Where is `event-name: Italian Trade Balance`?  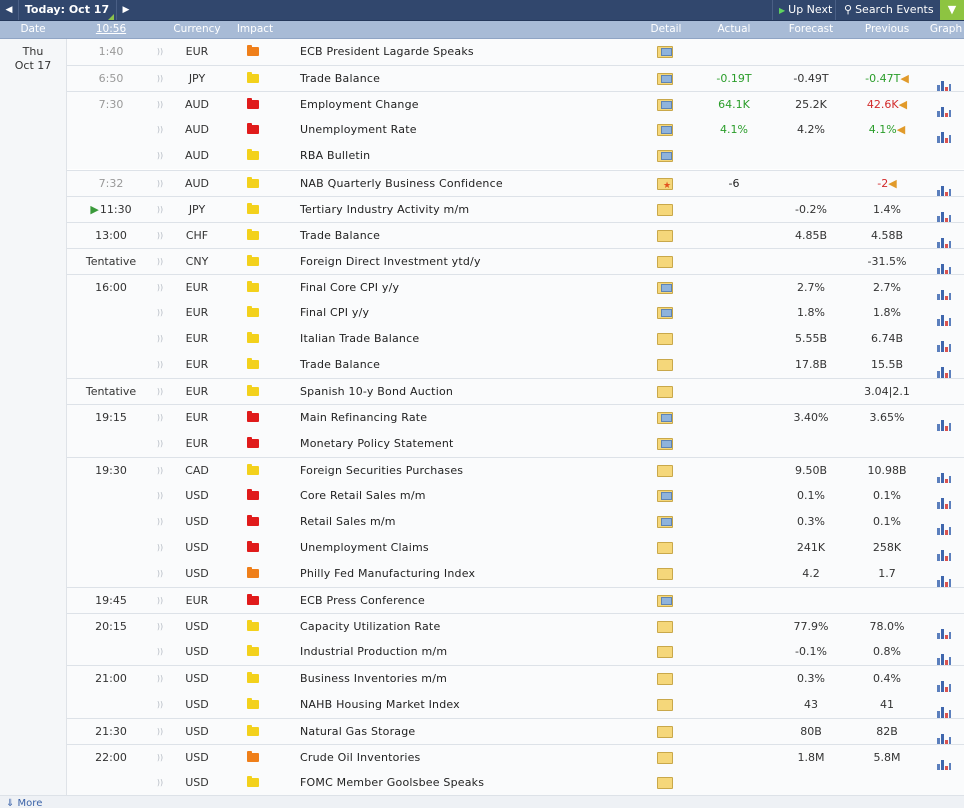
event-name: Italian Trade Balance is located at coordinates (470, 339).